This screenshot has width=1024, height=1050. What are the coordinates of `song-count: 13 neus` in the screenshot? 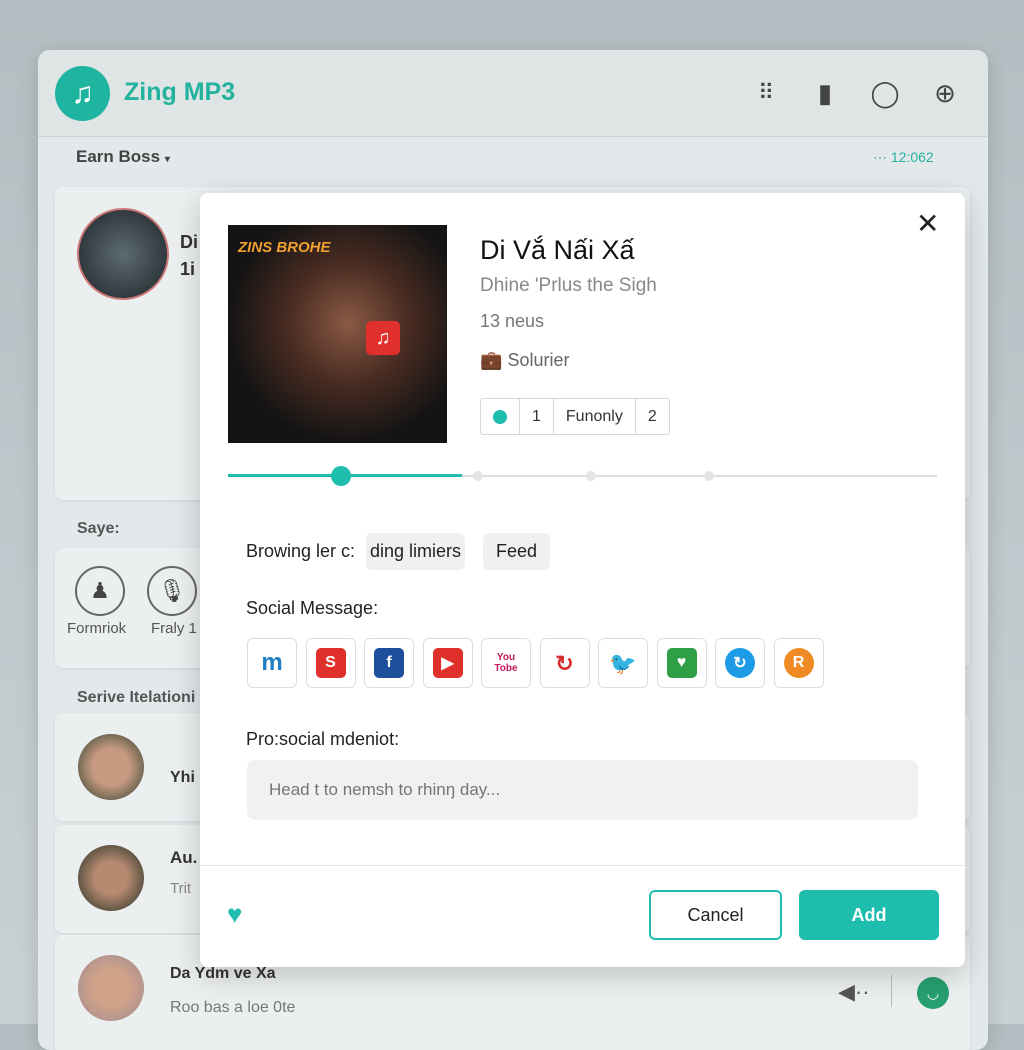 It's located at (512, 321).